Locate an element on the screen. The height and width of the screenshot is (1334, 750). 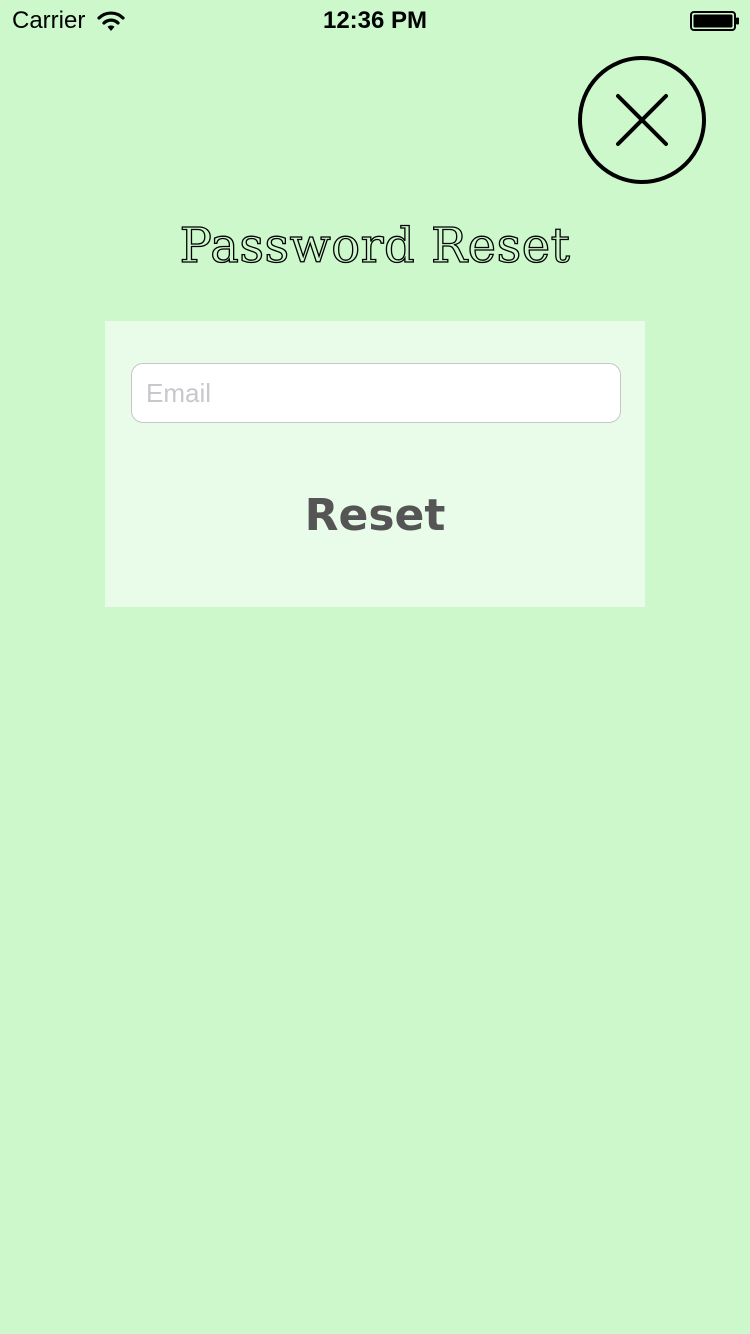
reset-button: Reset is located at coordinates (375, 516).